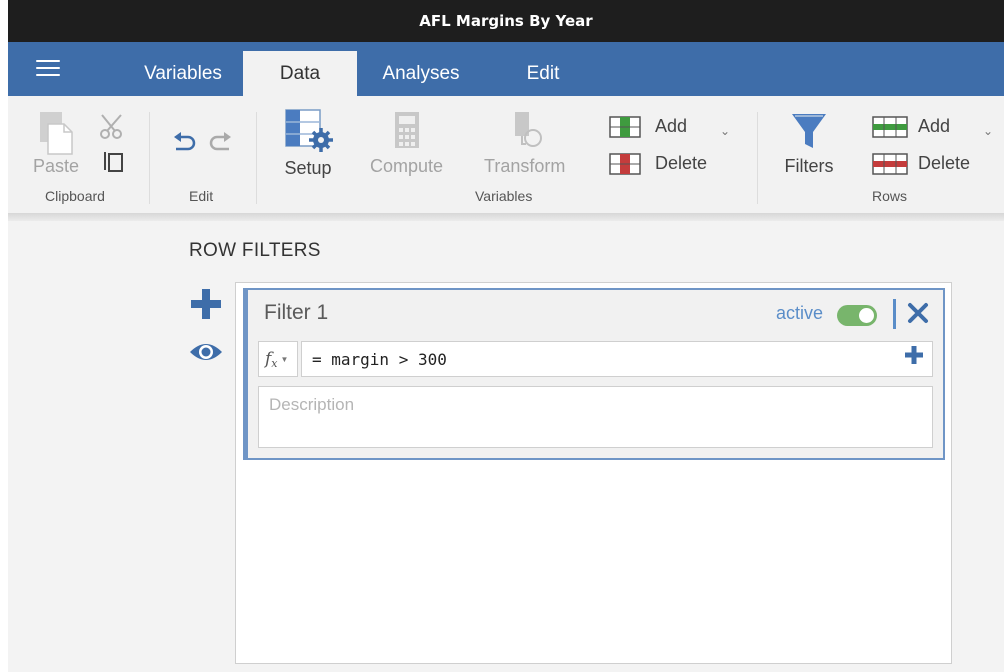 Image resolution: width=1004 pixels, height=672 pixels. Describe the element at coordinates (918, 313) in the screenshot. I see `close-icon` at that location.